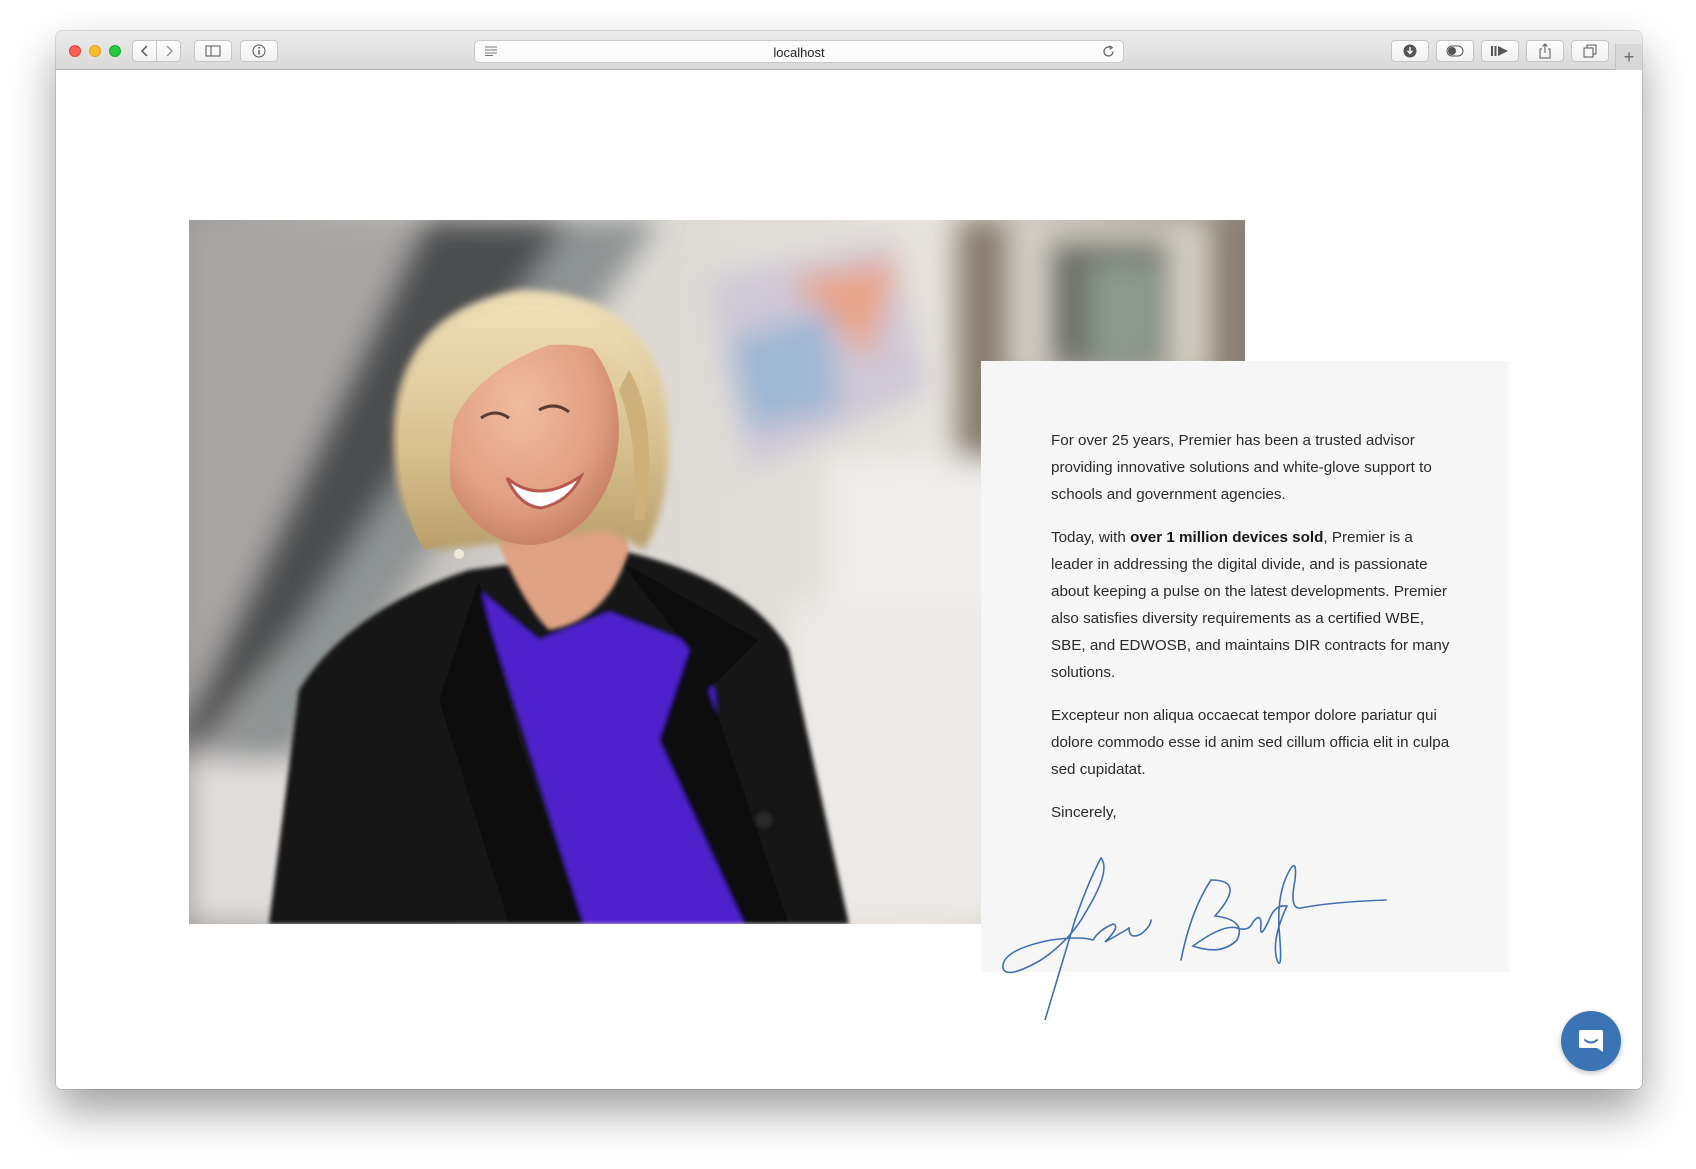 The height and width of the screenshot is (1169, 1696). I want to click on sidebar-icon, so click(213, 51).